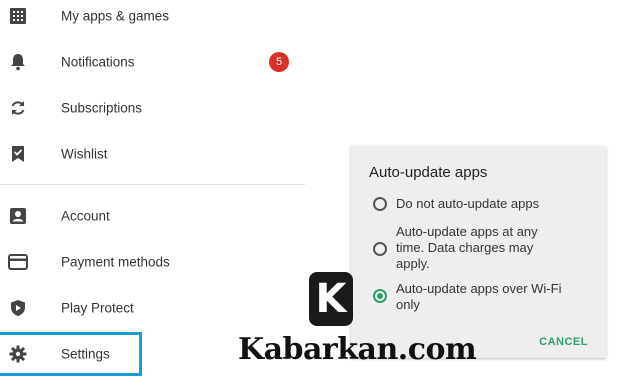 This screenshot has width=630, height=380. What do you see at coordinates (84, 154) in the screenshot?
I see `menu-item-label: Wishlist` at bounding box center [84, 154].